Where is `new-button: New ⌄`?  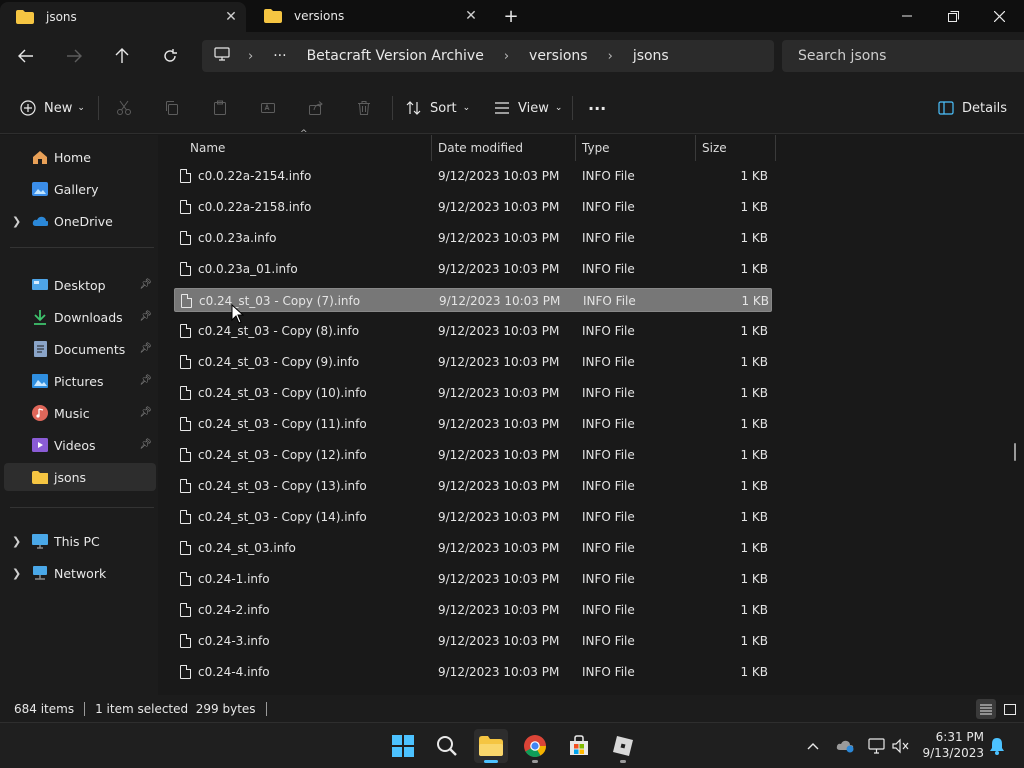
new-button: New ⌄ is located at coordinates (52, 108).